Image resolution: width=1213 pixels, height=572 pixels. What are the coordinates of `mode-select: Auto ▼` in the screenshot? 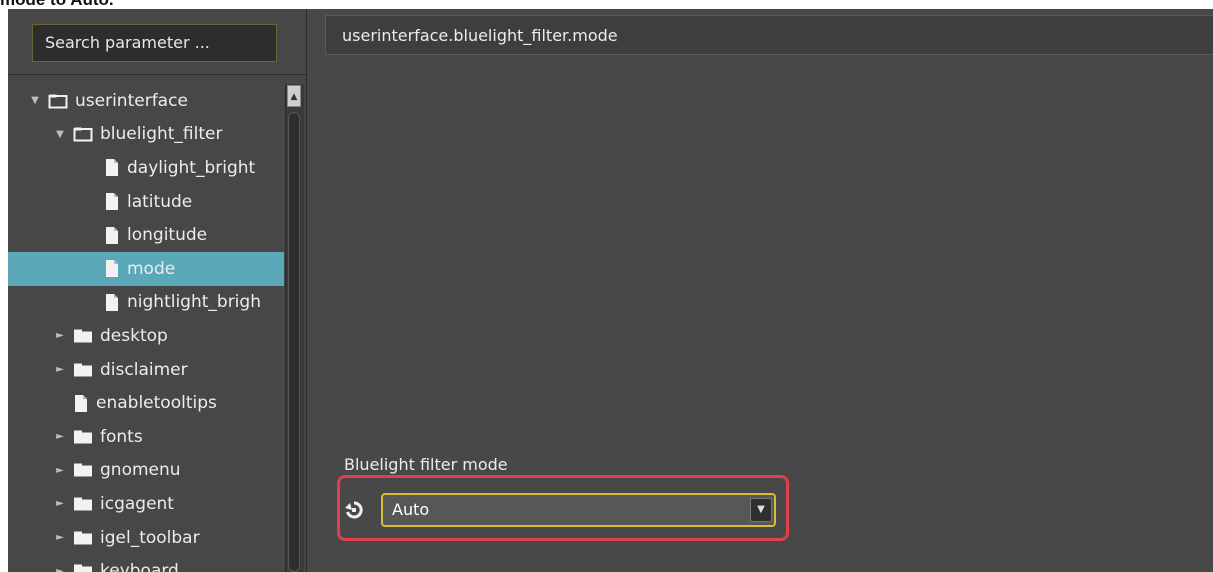 It's located at (578, 510).